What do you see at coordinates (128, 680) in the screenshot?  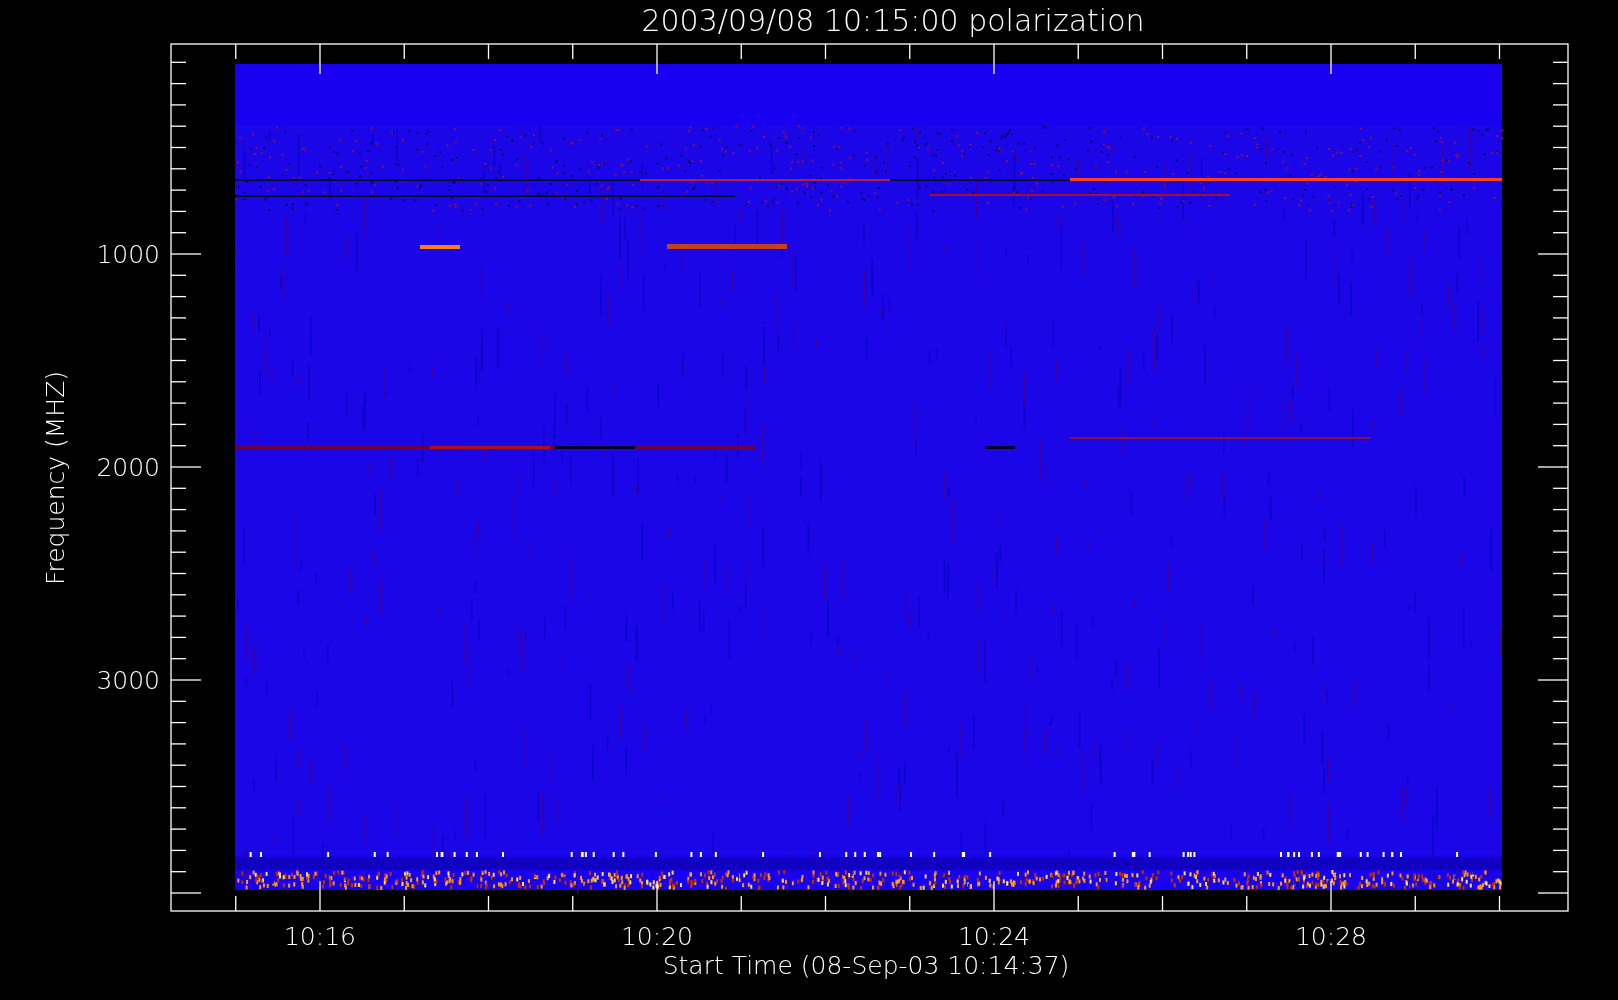 I see `y-tick-label: 3000` at bounding box center [128, 680].